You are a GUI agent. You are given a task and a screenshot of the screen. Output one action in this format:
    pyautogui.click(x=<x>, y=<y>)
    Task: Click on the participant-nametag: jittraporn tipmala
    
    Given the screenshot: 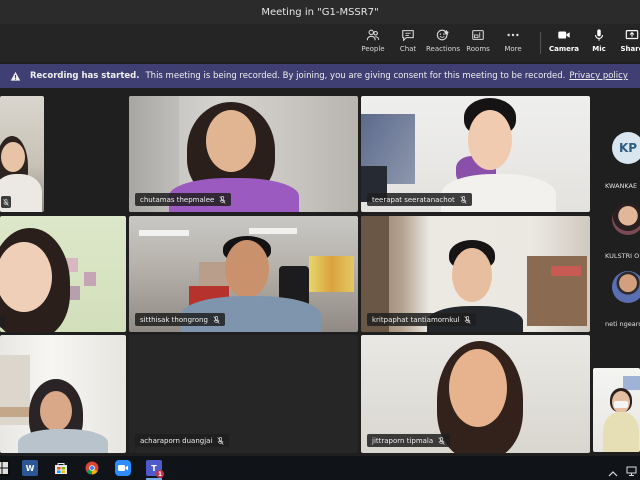 What is the action you would take?
    pyautogui.click(x=409, y=440)
    